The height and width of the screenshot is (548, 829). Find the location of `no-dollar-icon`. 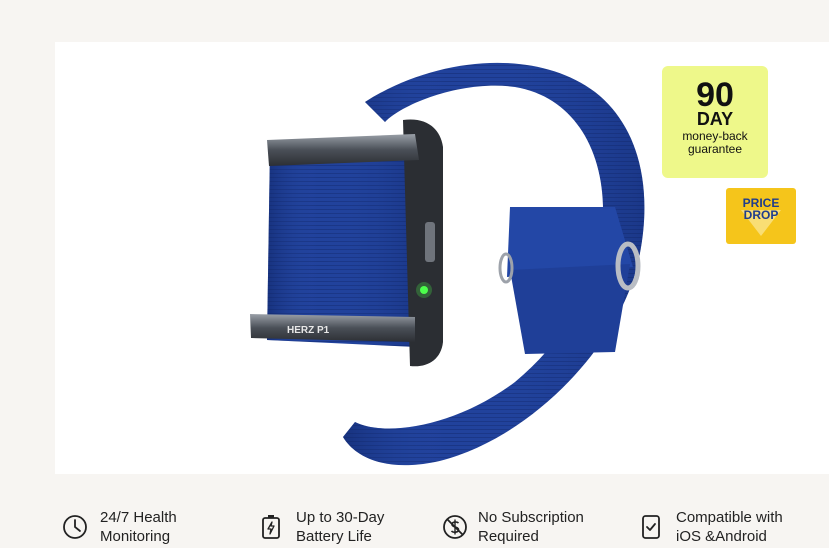

no-dollar-icon is located at coordinates (455, 527).